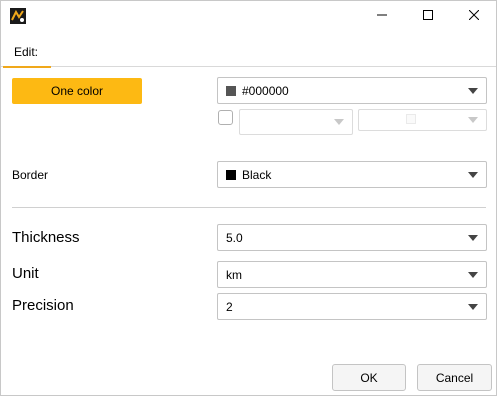  What do you see at coordinates (231, 90) in the screenshot?
I see `color-swatch` at bounding box center [231, 90].